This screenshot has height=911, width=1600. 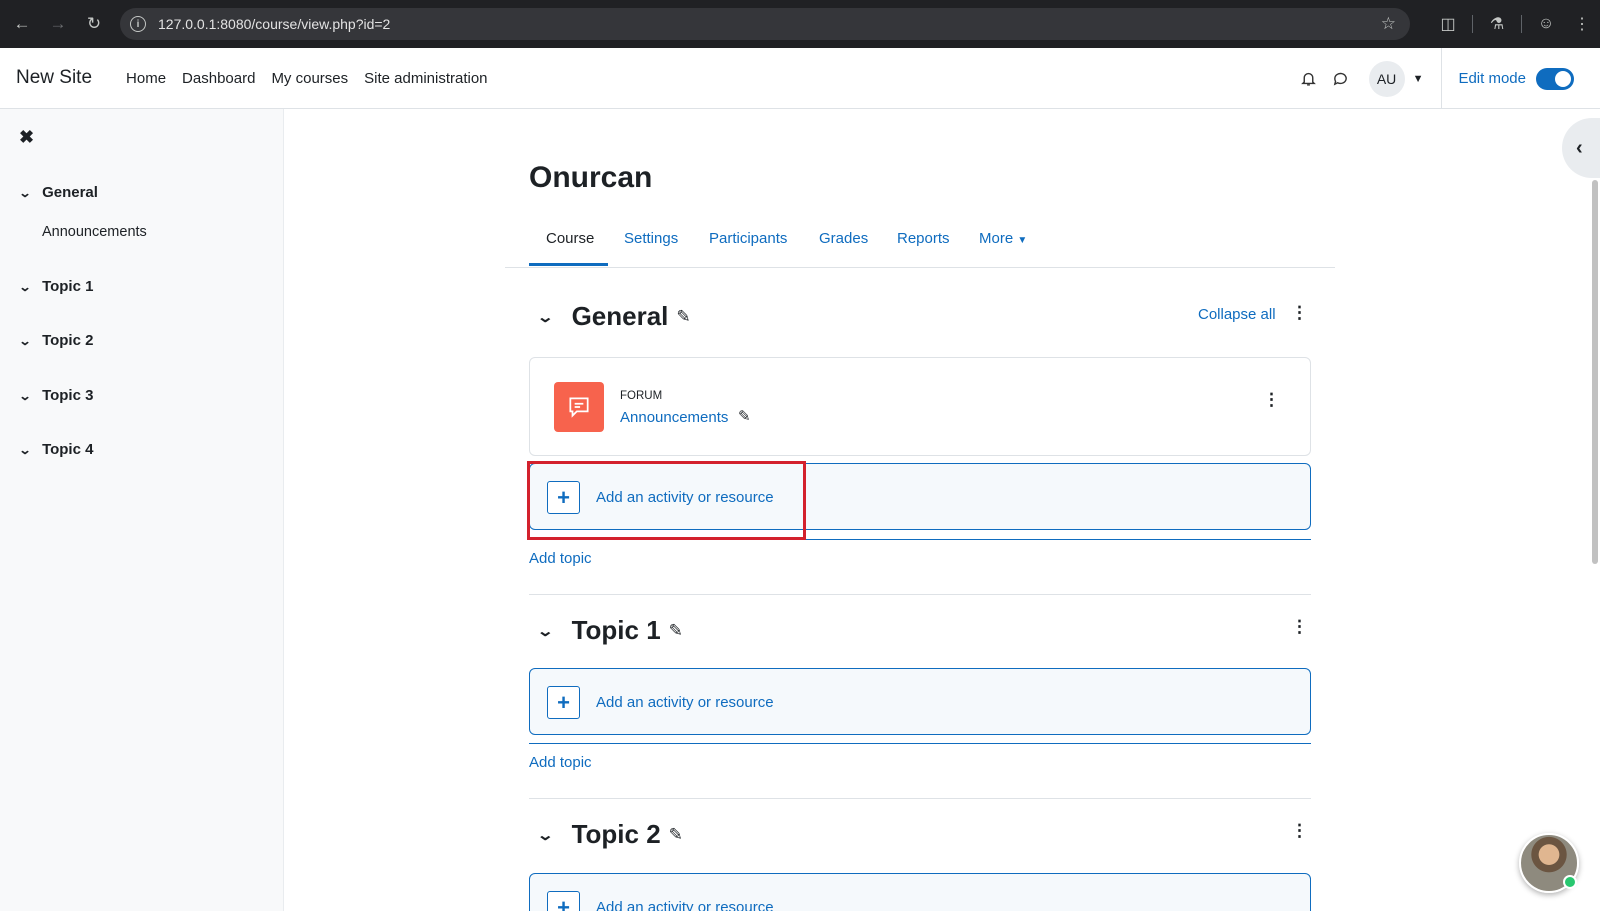 What do you see at coordinates (146, 78) in the screenshot?
I see `nav-home: Home` at bounding box center [146, 78].